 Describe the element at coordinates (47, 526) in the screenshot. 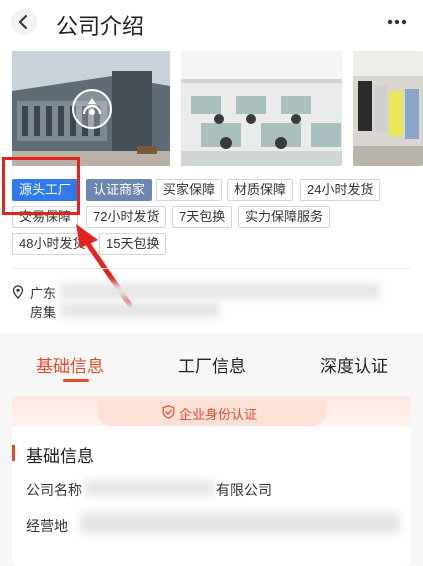

I see `business-address-label: 经营地` at that location.